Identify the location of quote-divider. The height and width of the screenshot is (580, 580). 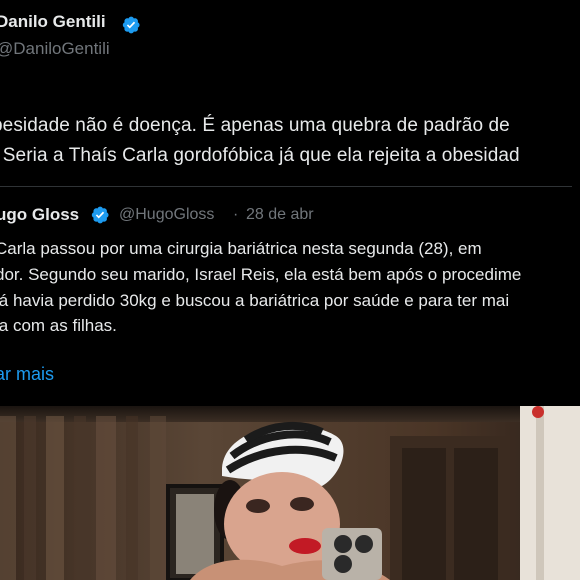
(286, 186).